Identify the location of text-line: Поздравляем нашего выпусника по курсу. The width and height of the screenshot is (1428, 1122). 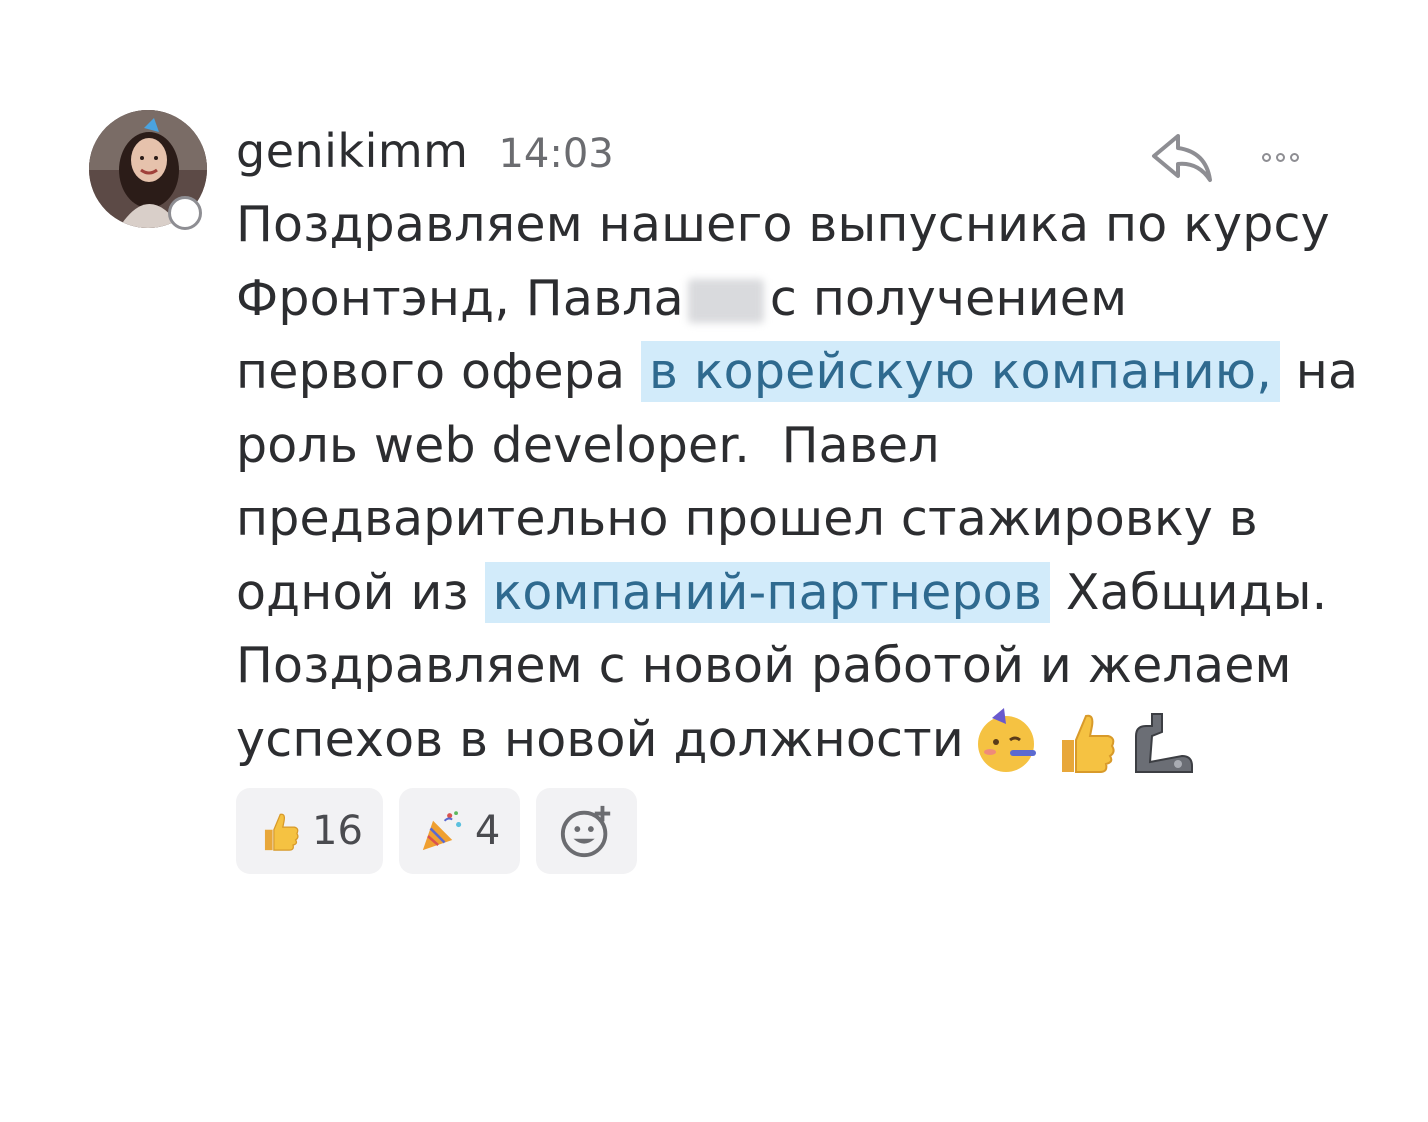
(783, 225).